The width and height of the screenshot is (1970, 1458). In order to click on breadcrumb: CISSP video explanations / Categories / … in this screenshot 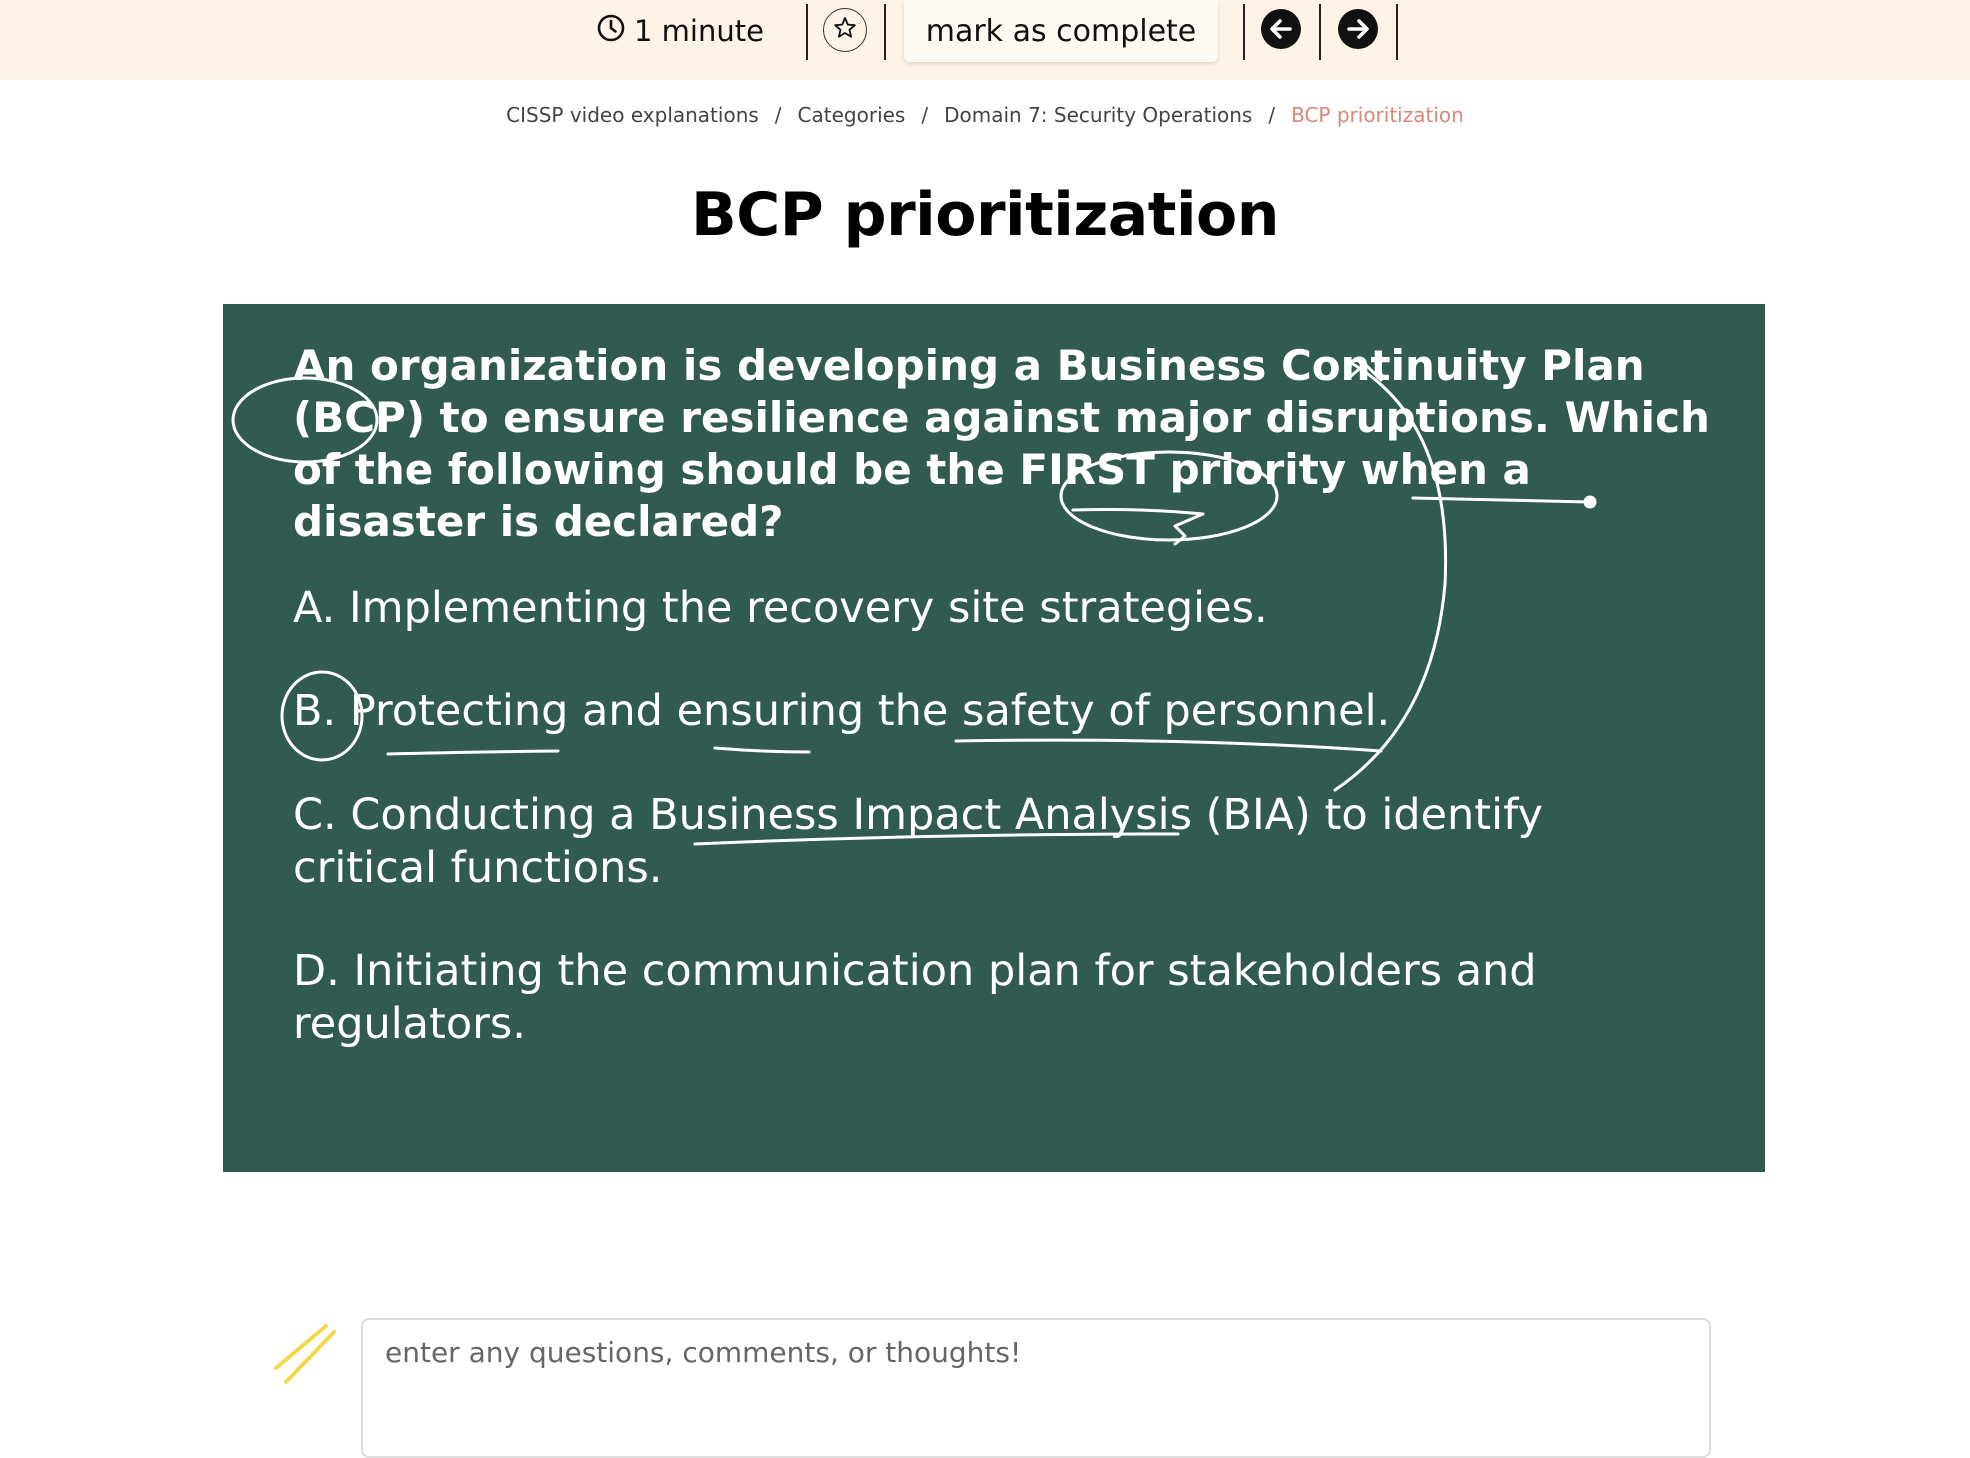, I will do `click(985, 115)`.